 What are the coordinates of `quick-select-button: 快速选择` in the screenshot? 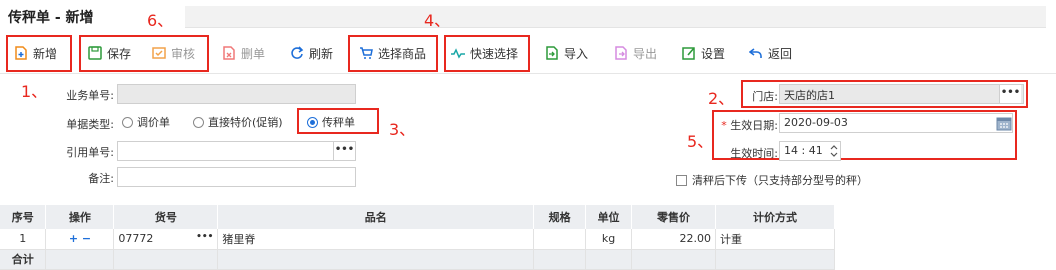 It's located at (484, 53).